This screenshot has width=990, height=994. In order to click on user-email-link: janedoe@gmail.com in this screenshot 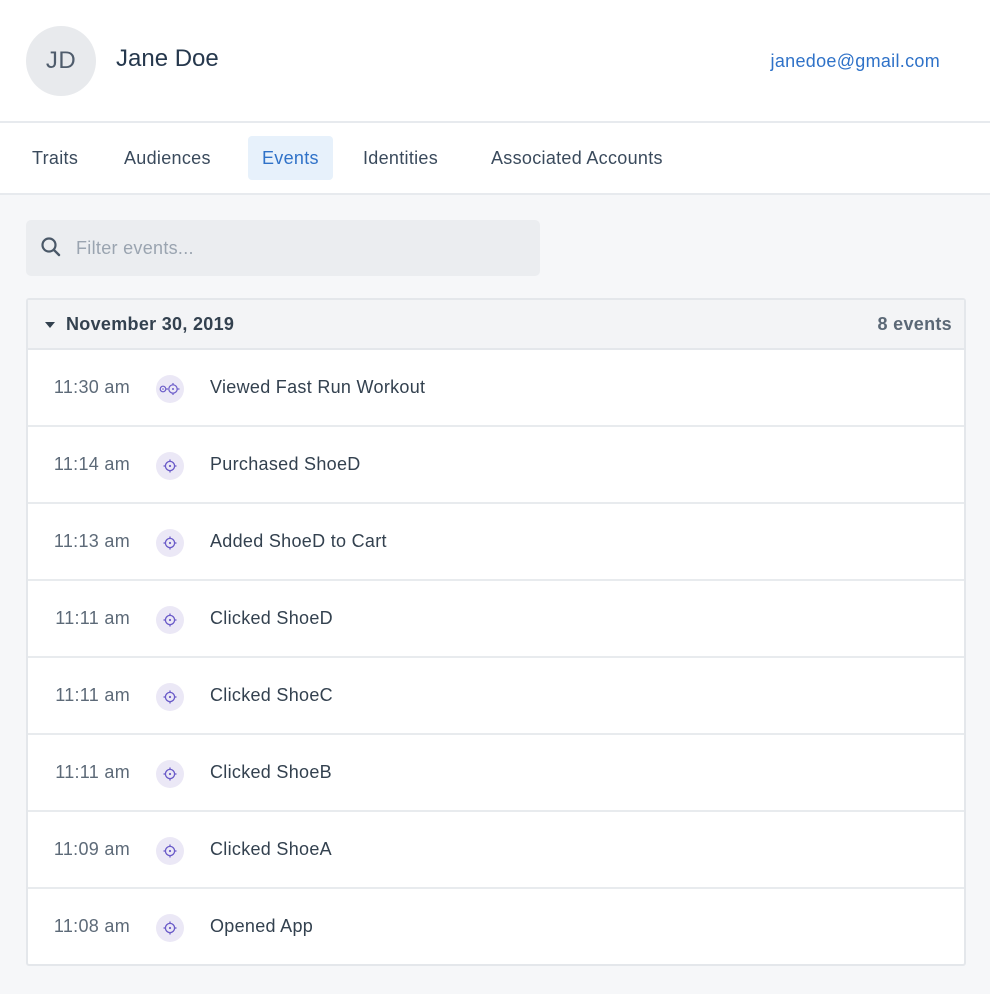, I will do `click(855, 61)`.